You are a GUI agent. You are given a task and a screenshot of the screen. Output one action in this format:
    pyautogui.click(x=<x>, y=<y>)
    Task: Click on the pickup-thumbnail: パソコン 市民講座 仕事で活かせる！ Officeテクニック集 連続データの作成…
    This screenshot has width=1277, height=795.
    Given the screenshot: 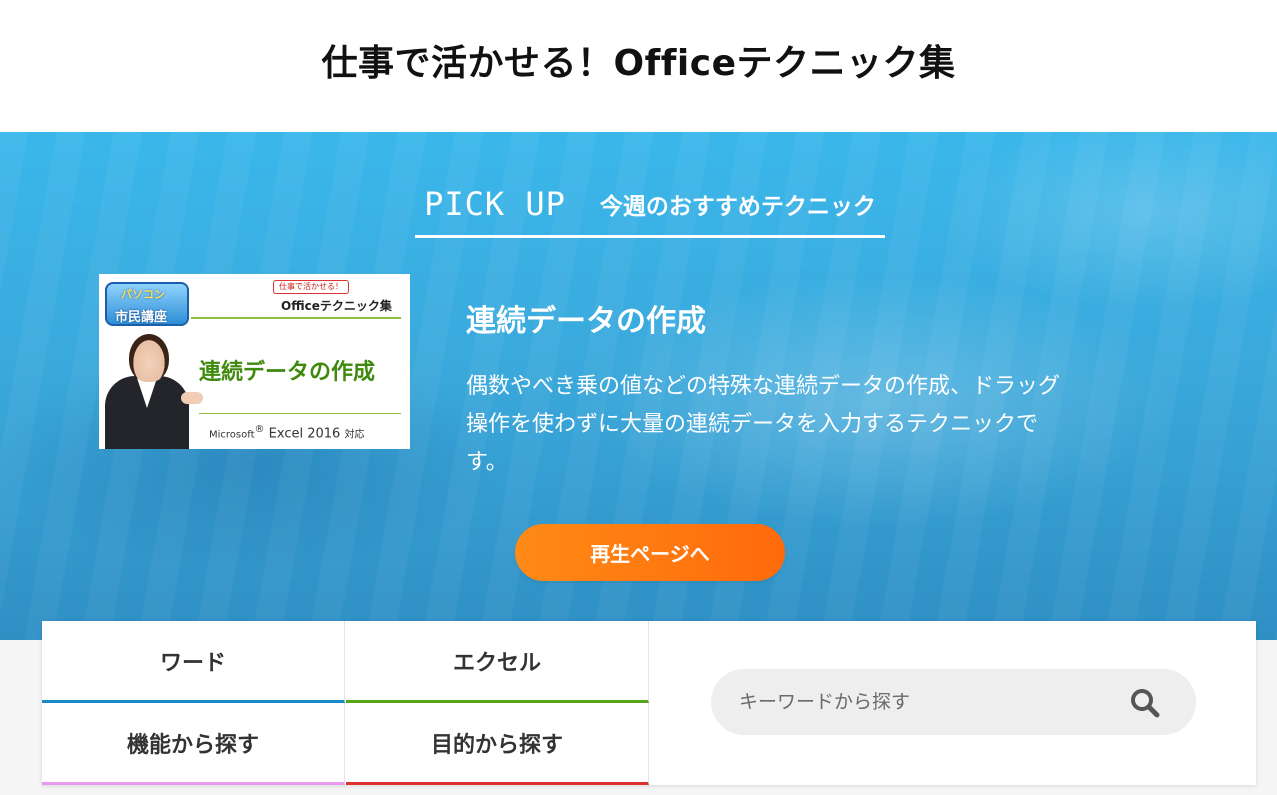 What is the action you would take?
    pyautogui.click(x=254, y=361)
    